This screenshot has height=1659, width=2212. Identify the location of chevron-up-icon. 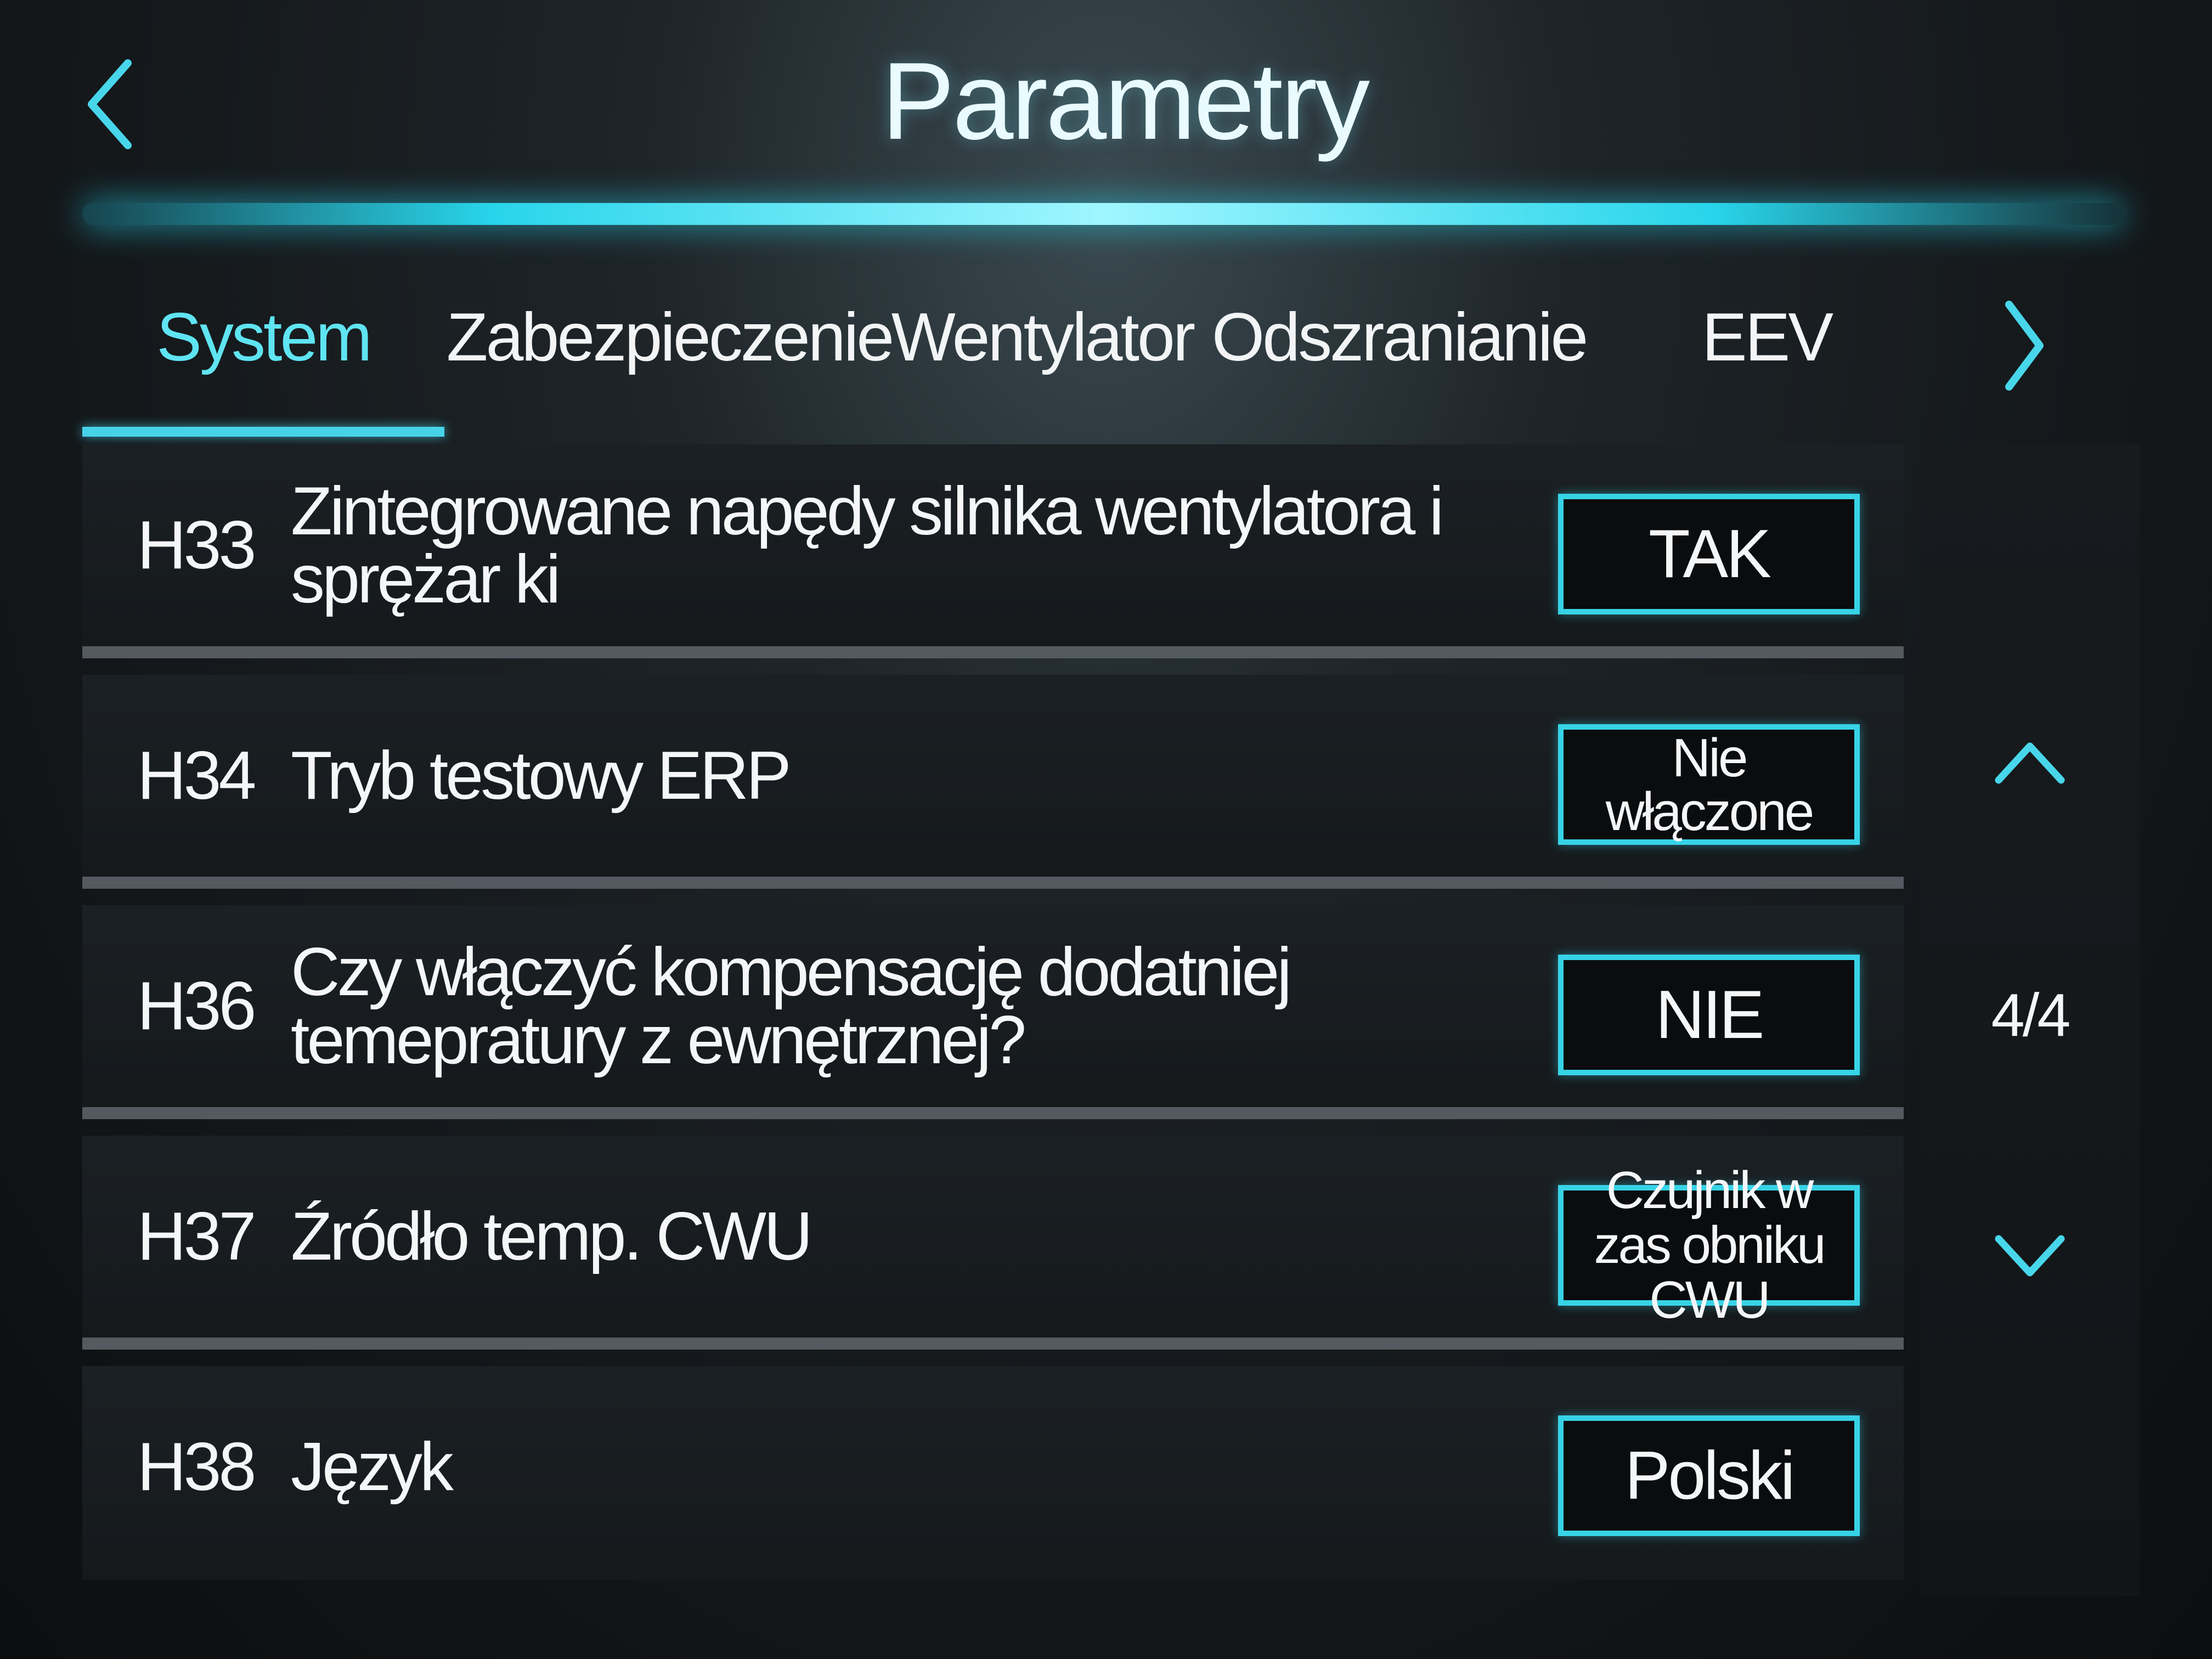
(2030, 763).